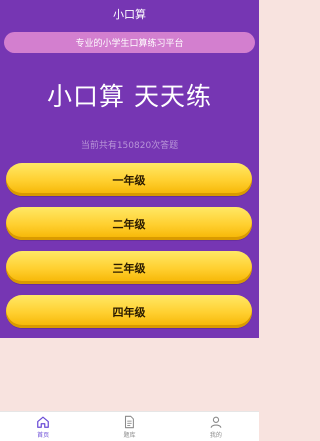 The width and height of the screenshot is (320, 441). I want to click on app-title: 小口算, so click(129, 14).